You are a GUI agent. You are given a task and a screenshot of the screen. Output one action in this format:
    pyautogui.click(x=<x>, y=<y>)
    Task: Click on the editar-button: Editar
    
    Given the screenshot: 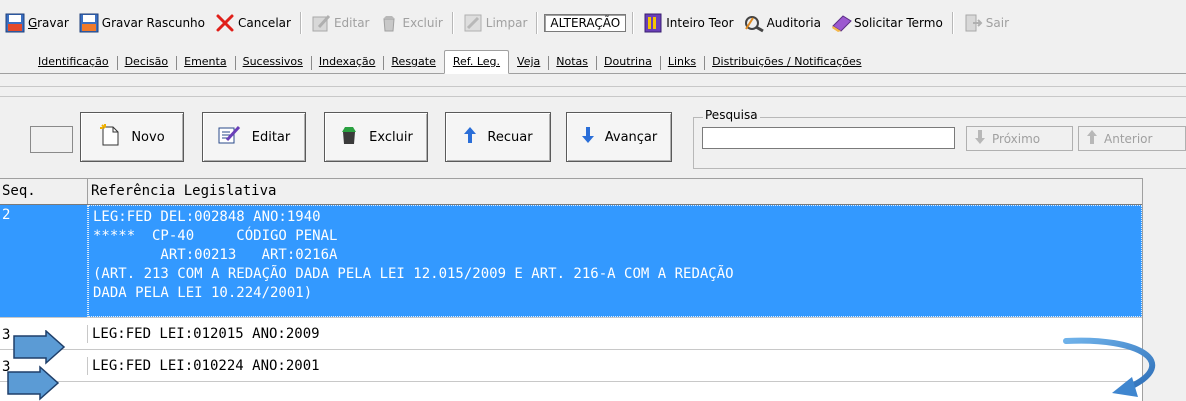 What is the action you would take?
    pyautogui.click(x=254, y=137)
    